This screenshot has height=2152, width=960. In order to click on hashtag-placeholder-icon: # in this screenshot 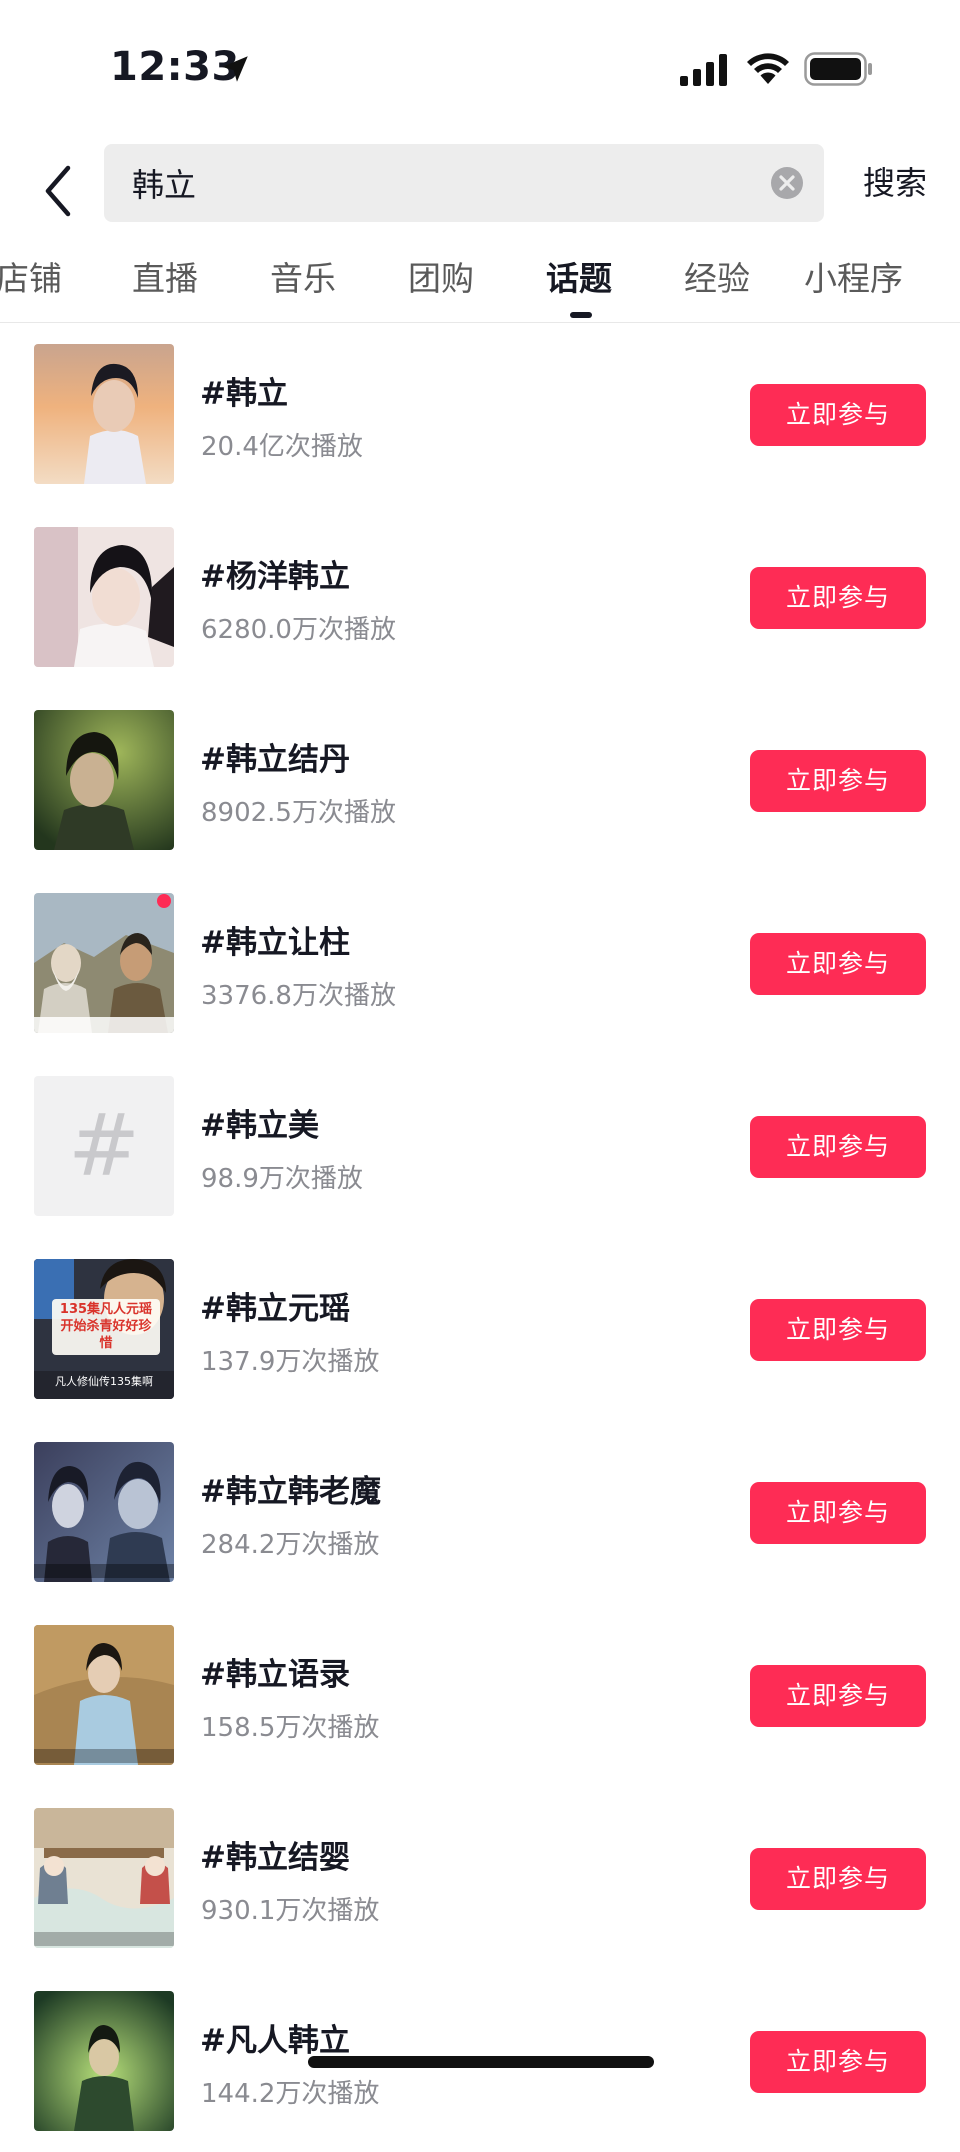, I will do `click(104, 1146)`.